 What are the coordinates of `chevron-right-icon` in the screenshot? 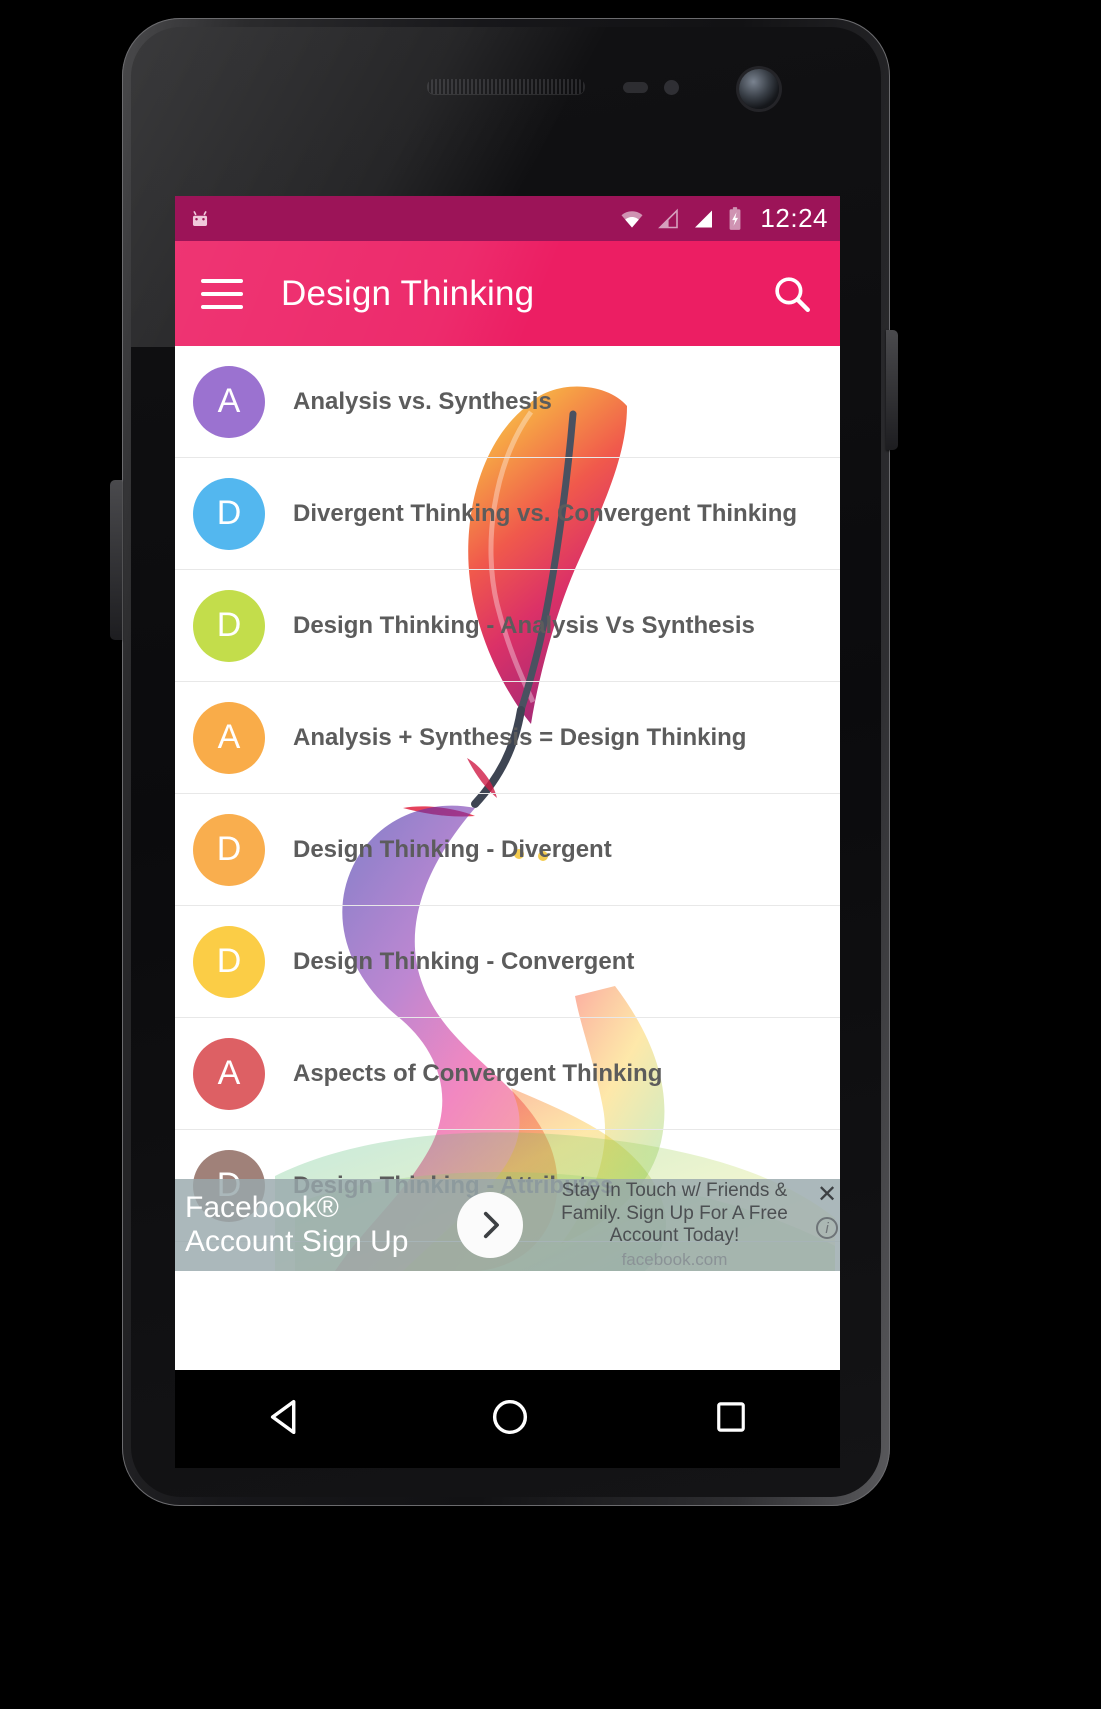 It's located at (490, 1225).